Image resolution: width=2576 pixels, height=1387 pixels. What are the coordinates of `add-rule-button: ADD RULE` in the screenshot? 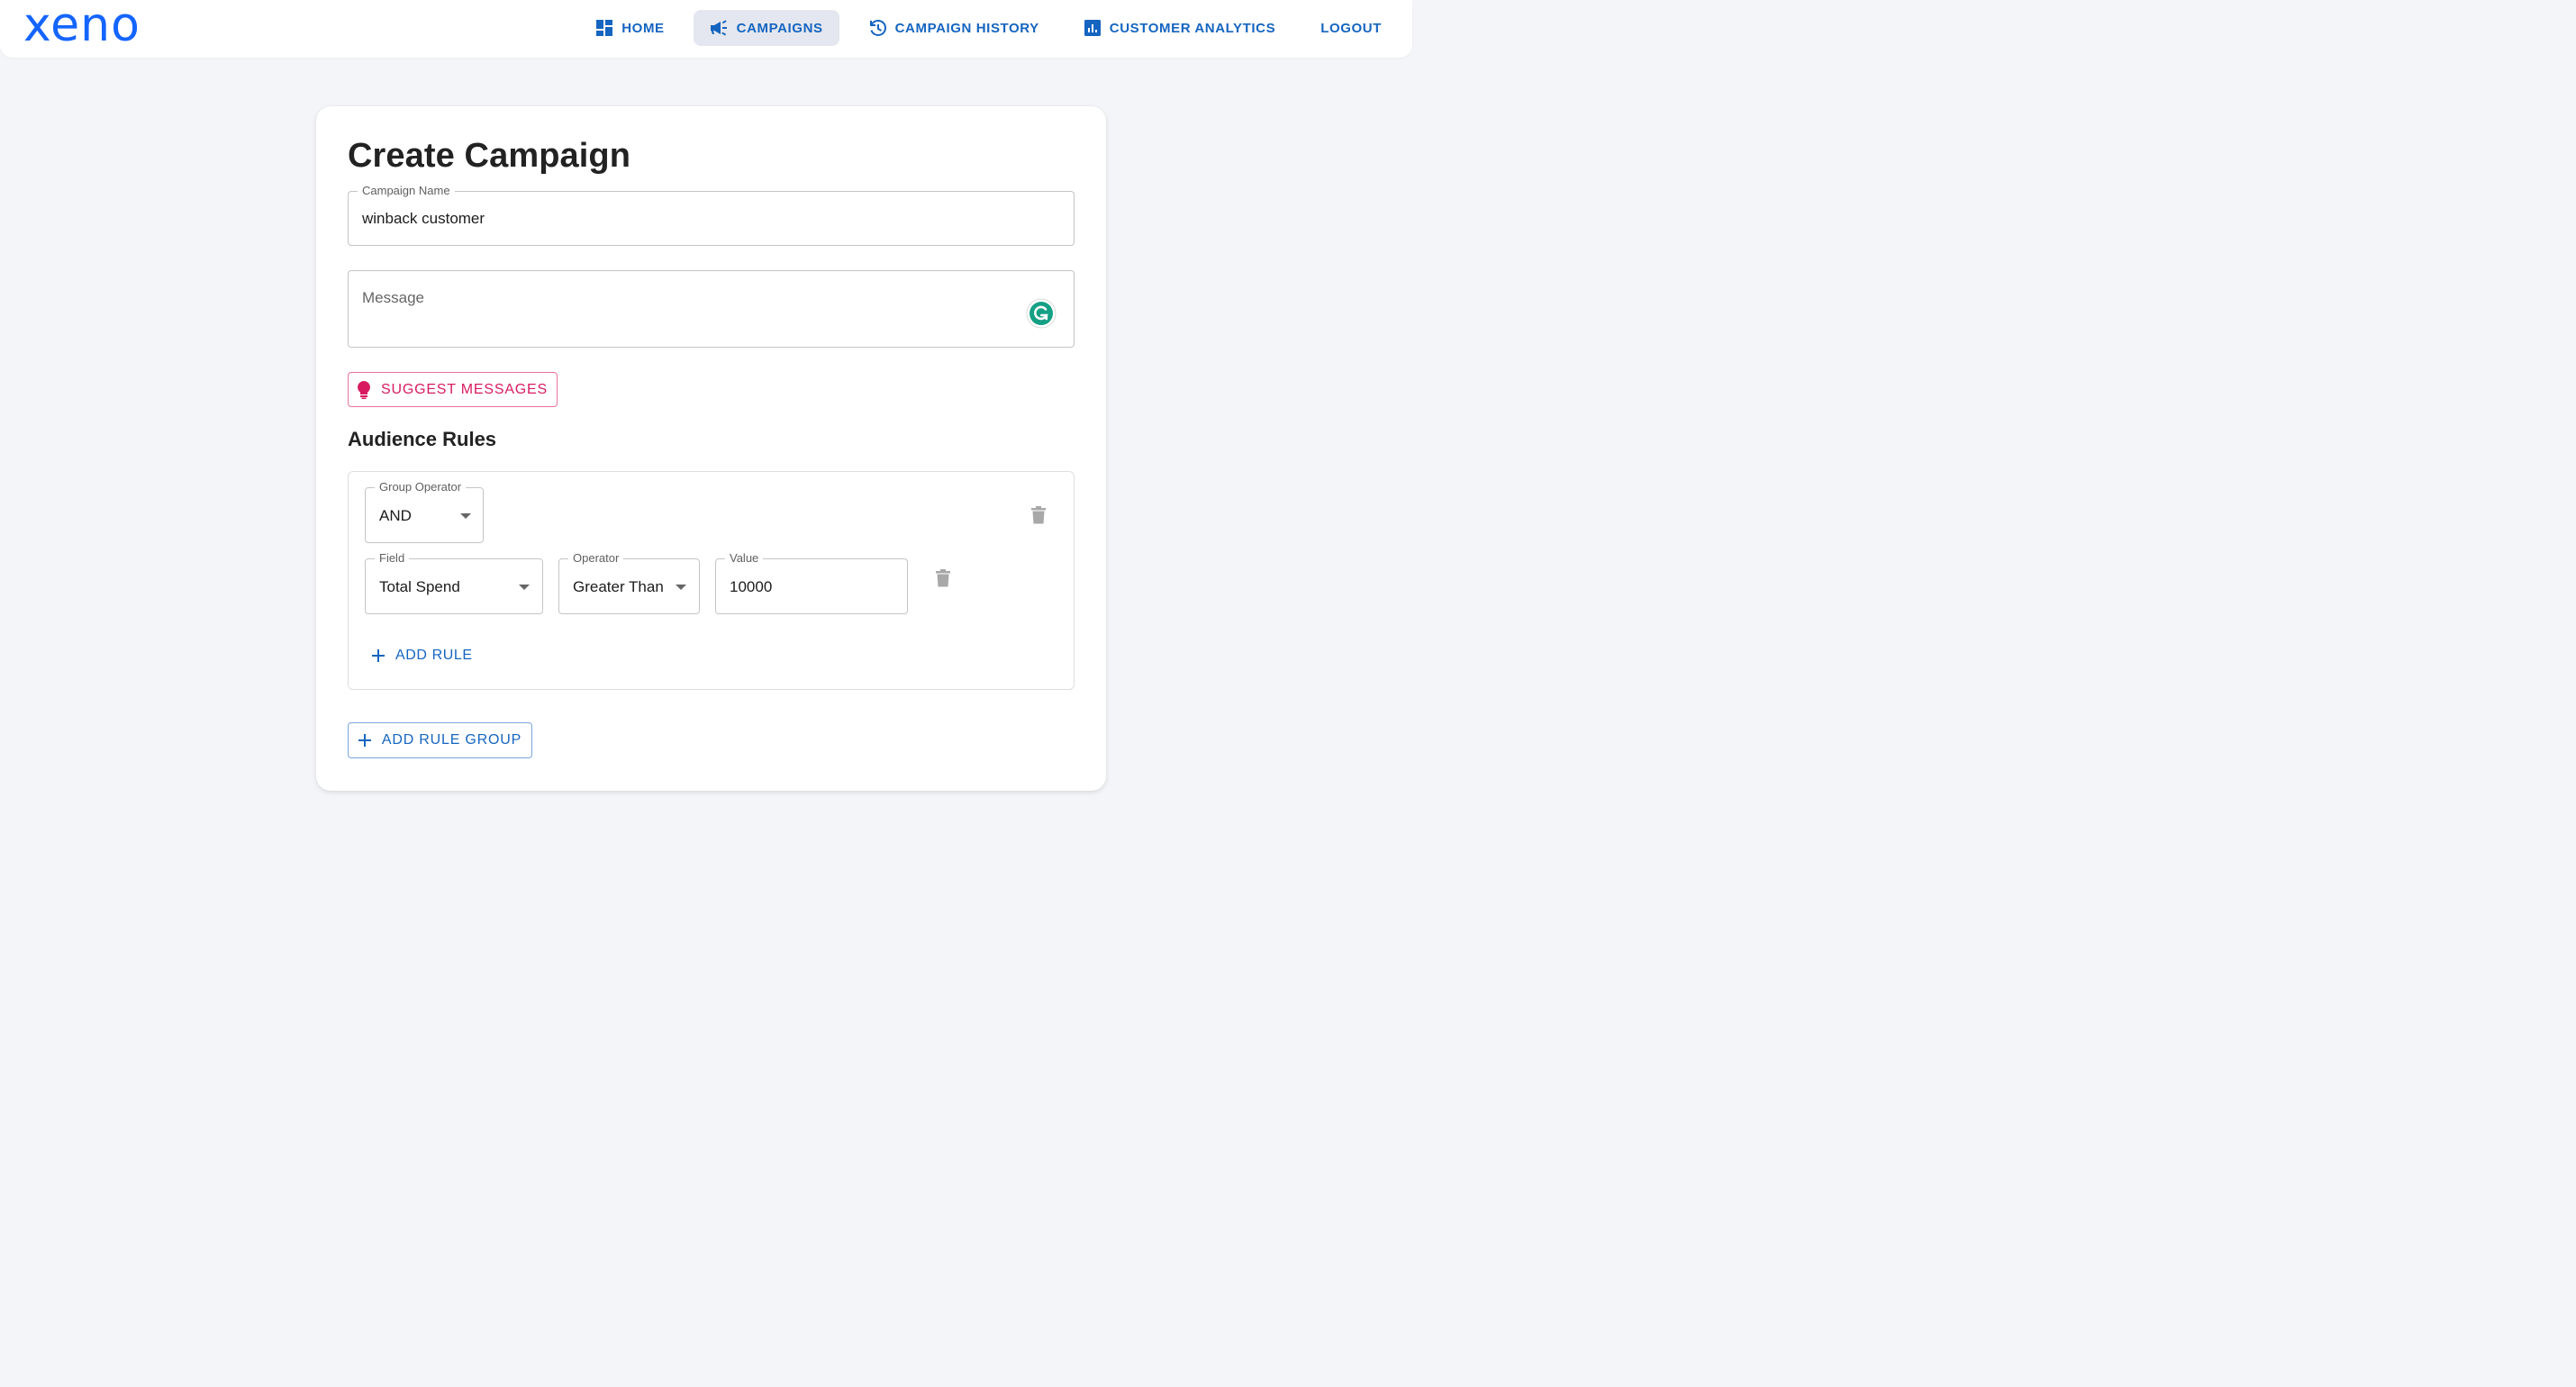 It's located at (422, 656).